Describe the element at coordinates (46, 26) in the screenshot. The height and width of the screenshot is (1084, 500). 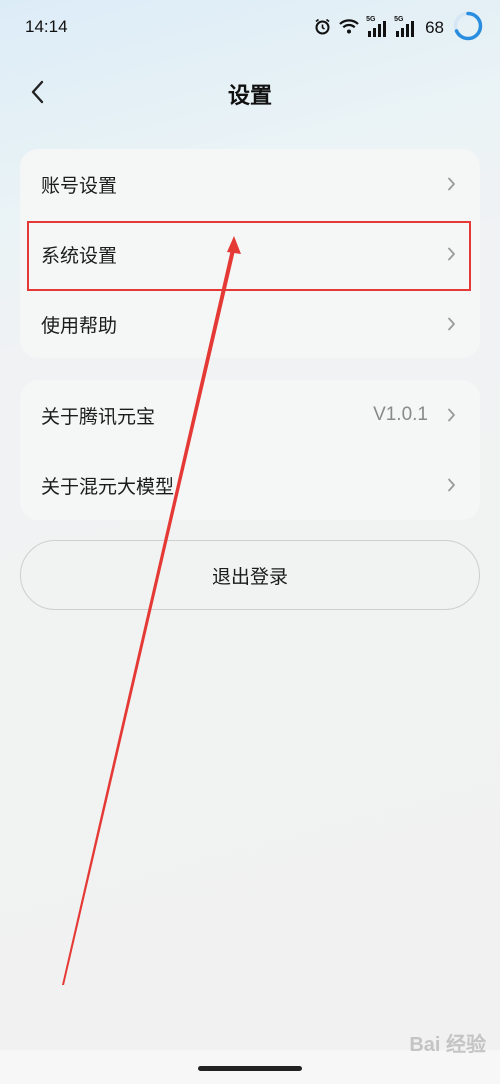
I see `status-time: 14:14` at that location.